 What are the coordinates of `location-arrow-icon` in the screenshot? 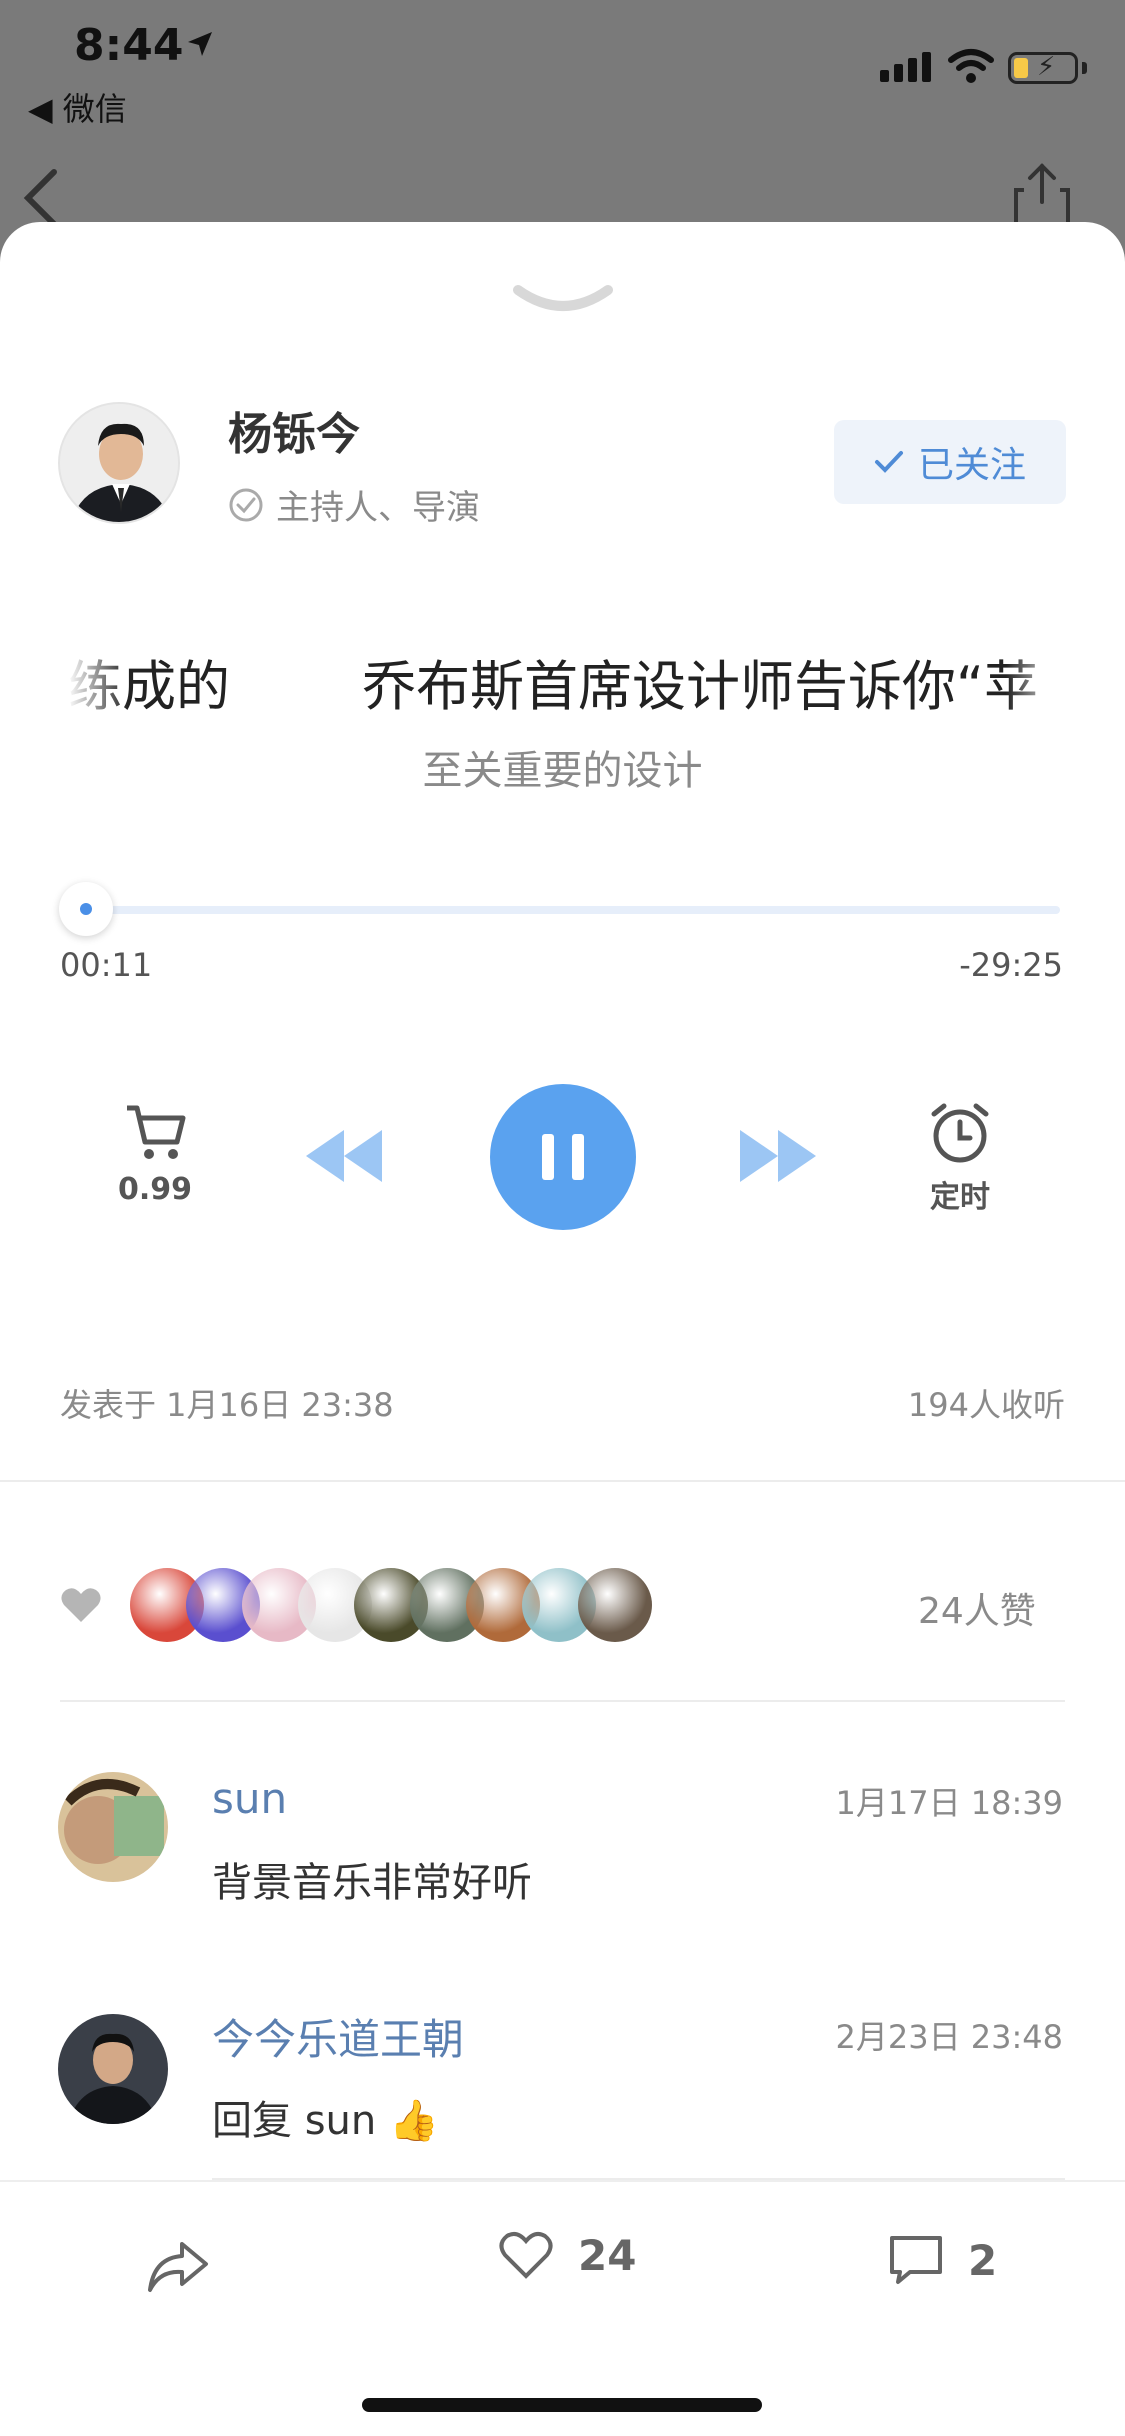 It's located at (200, 44).